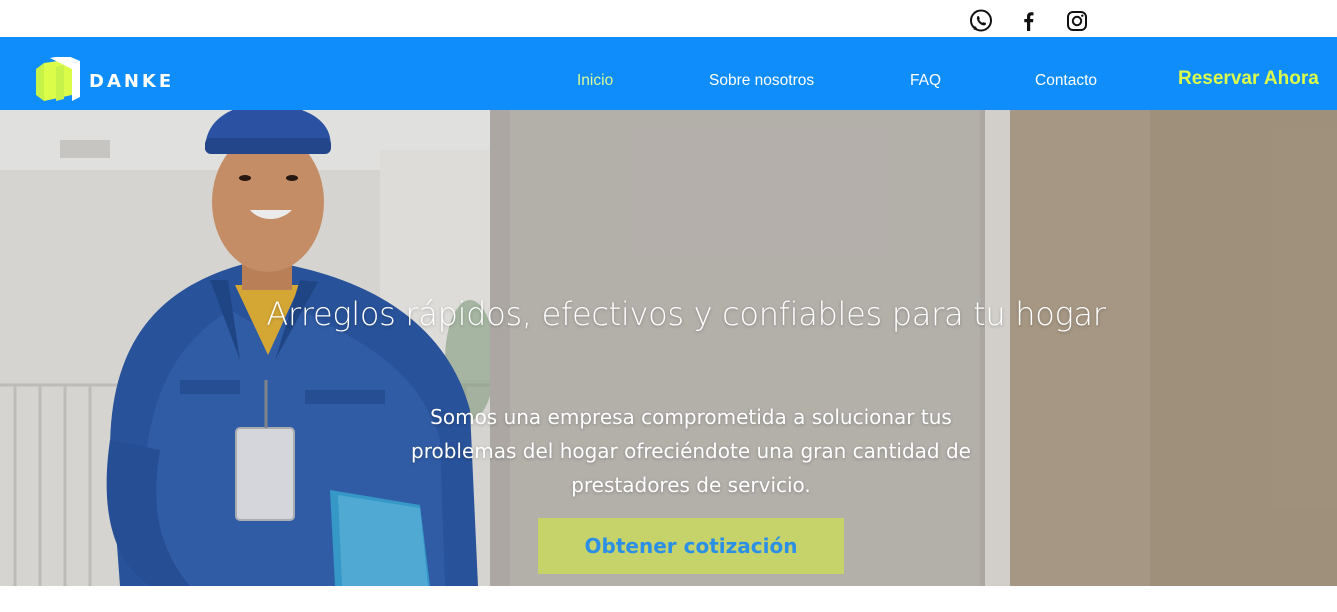 The height and width of the screenshot is (612, 1337). Describe the element at coordinates (761, 81) in the screenshot. I see `nav-item-sobre-nosotros: Sobre nosotros` at that location.